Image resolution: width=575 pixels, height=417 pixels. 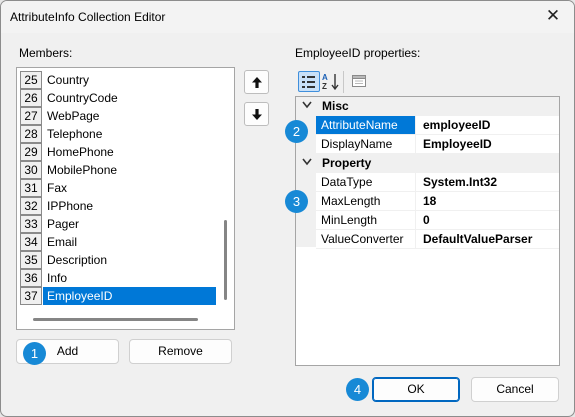 I want to click on list-item: 30 MobilePhone, so click(x=118, y=170).